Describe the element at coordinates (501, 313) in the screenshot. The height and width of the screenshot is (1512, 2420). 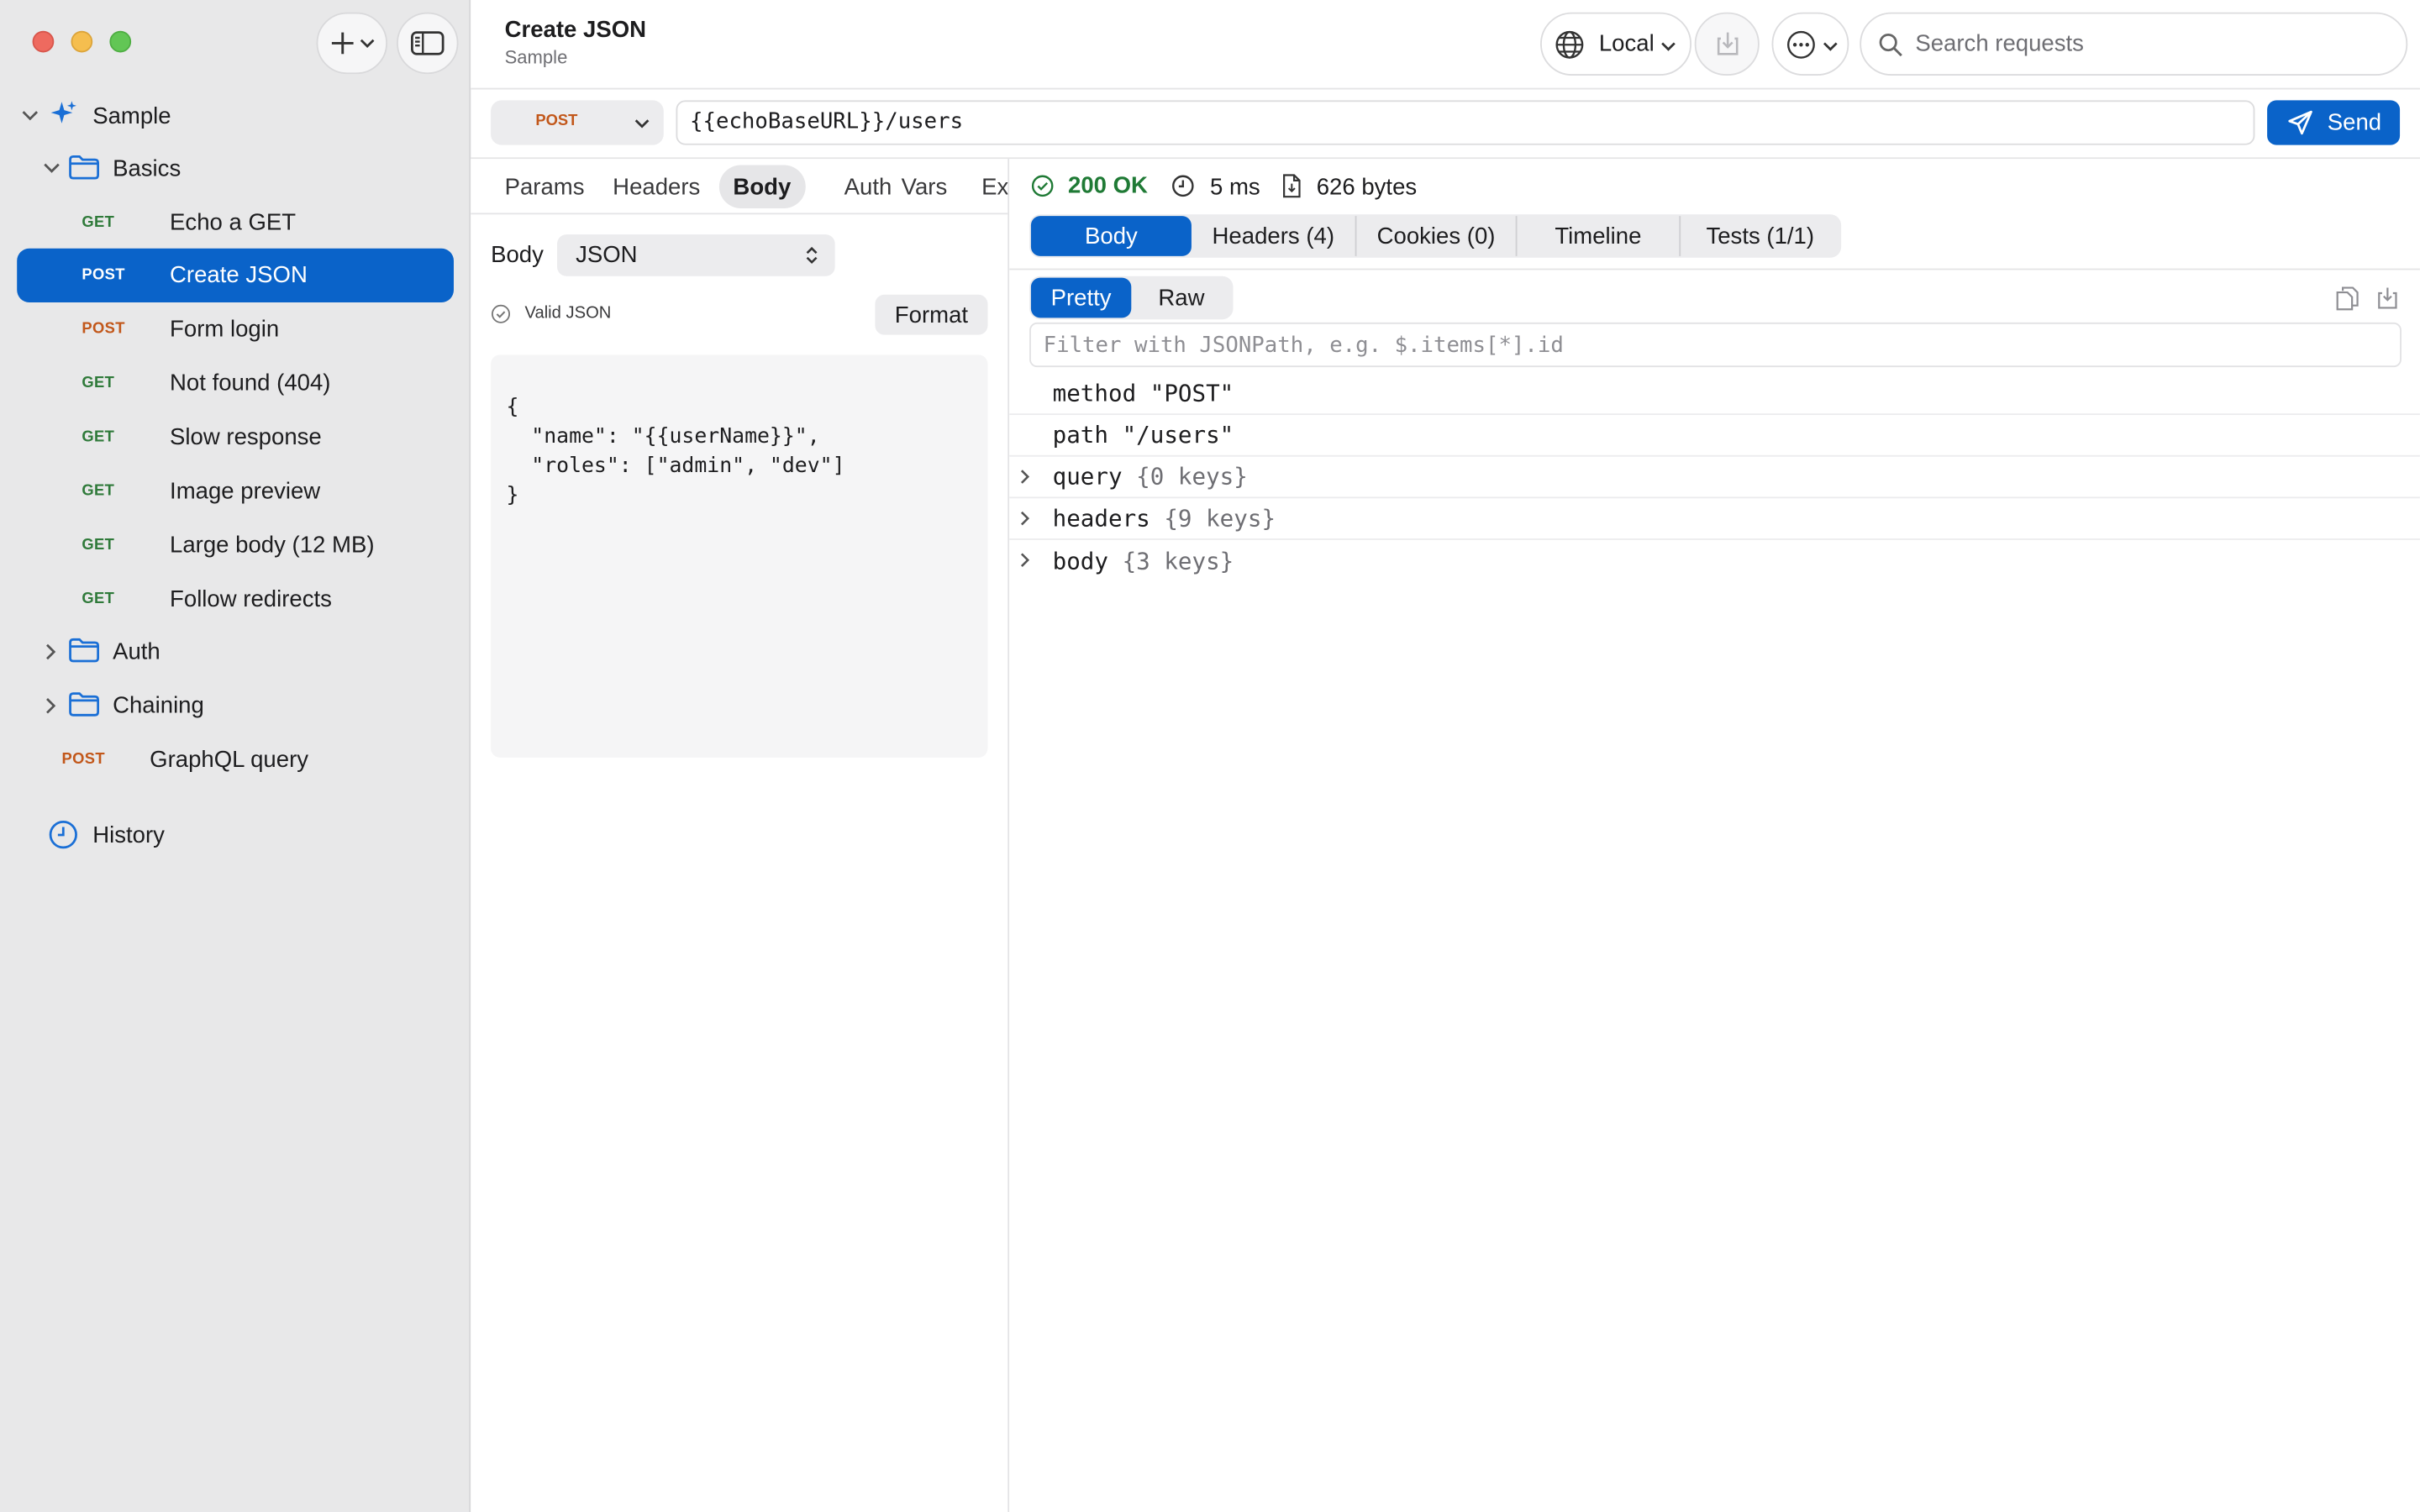
I see `check-circle-icon` at that location.